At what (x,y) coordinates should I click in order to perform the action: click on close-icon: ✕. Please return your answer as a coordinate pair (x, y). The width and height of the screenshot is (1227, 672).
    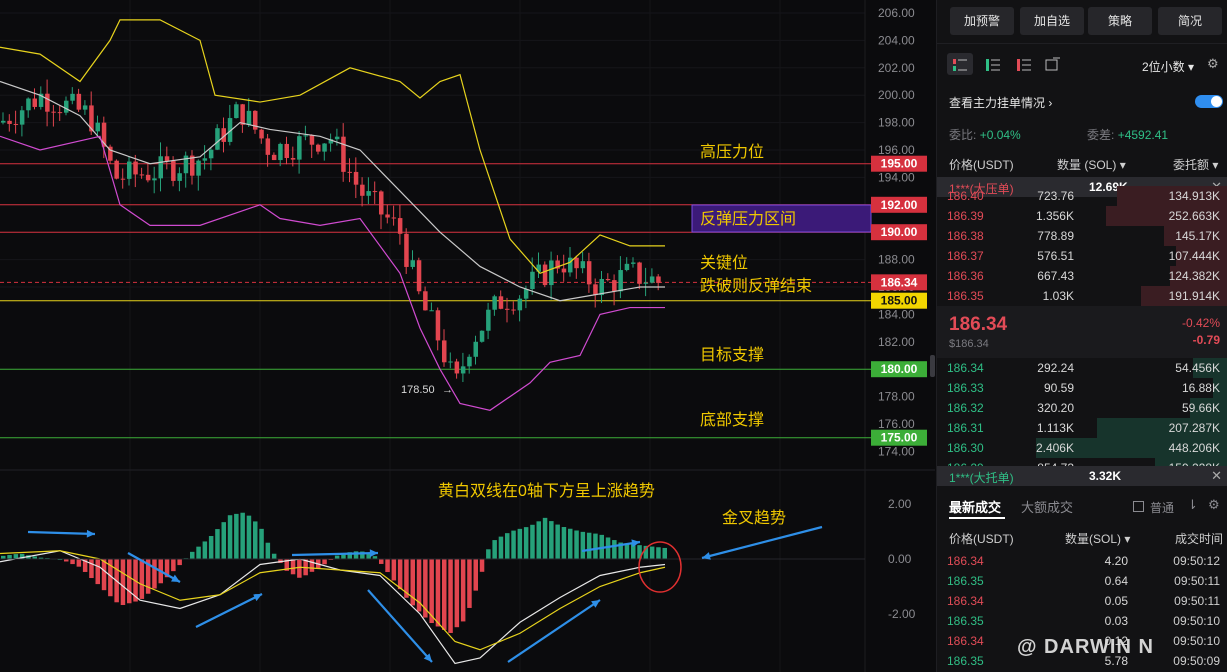
    Looking at the image, I should click on (1216, 476).